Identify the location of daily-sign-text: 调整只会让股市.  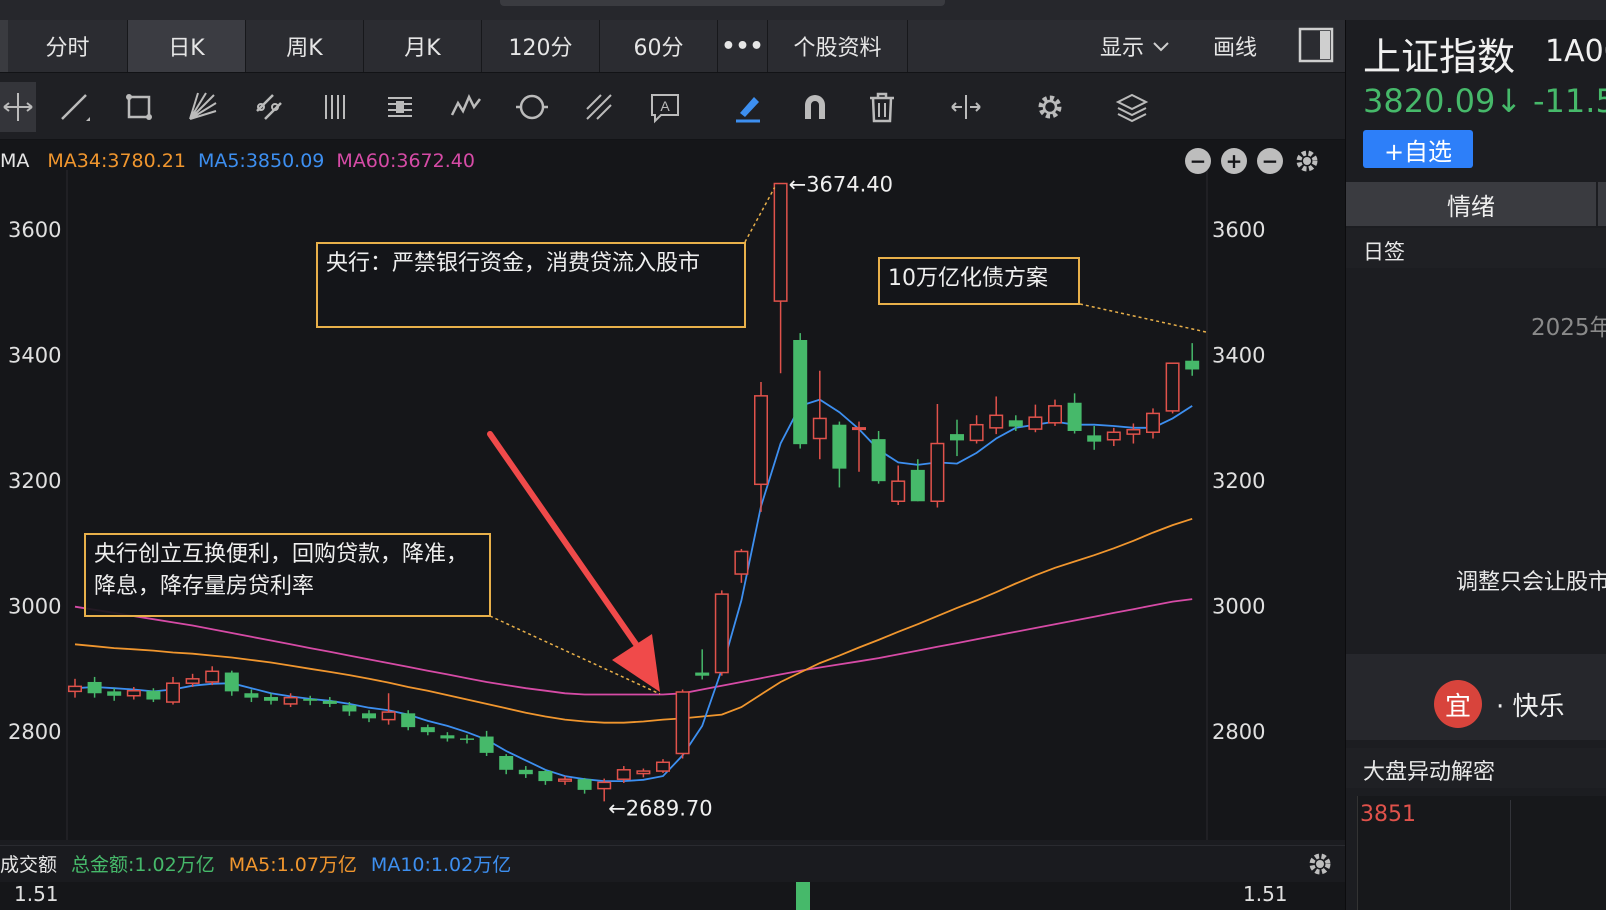
(1531, 582).